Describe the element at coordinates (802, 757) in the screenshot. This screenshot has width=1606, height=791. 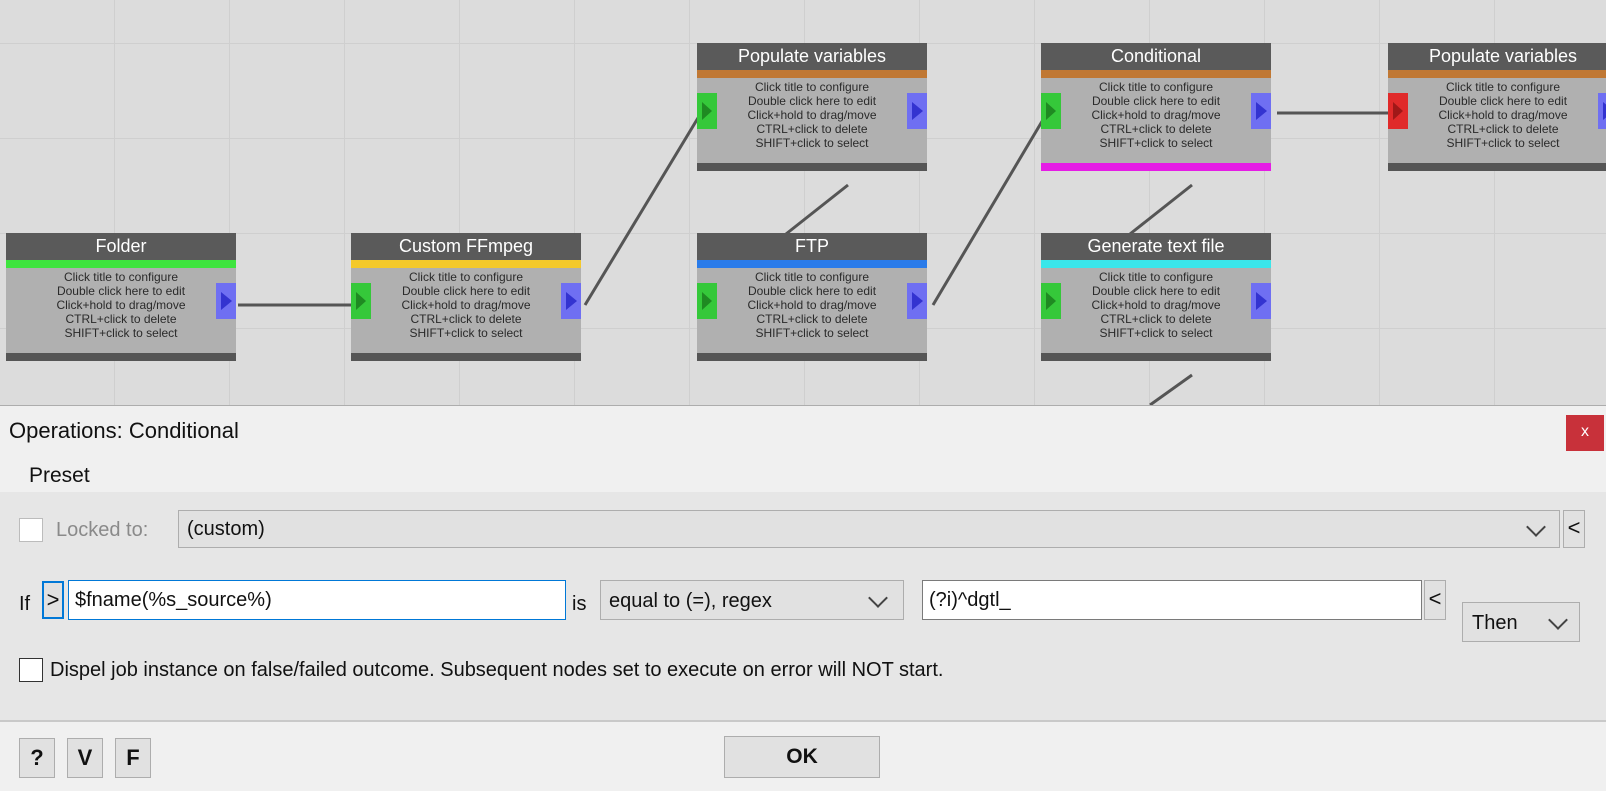
I see `ok-button: OK` at that location.